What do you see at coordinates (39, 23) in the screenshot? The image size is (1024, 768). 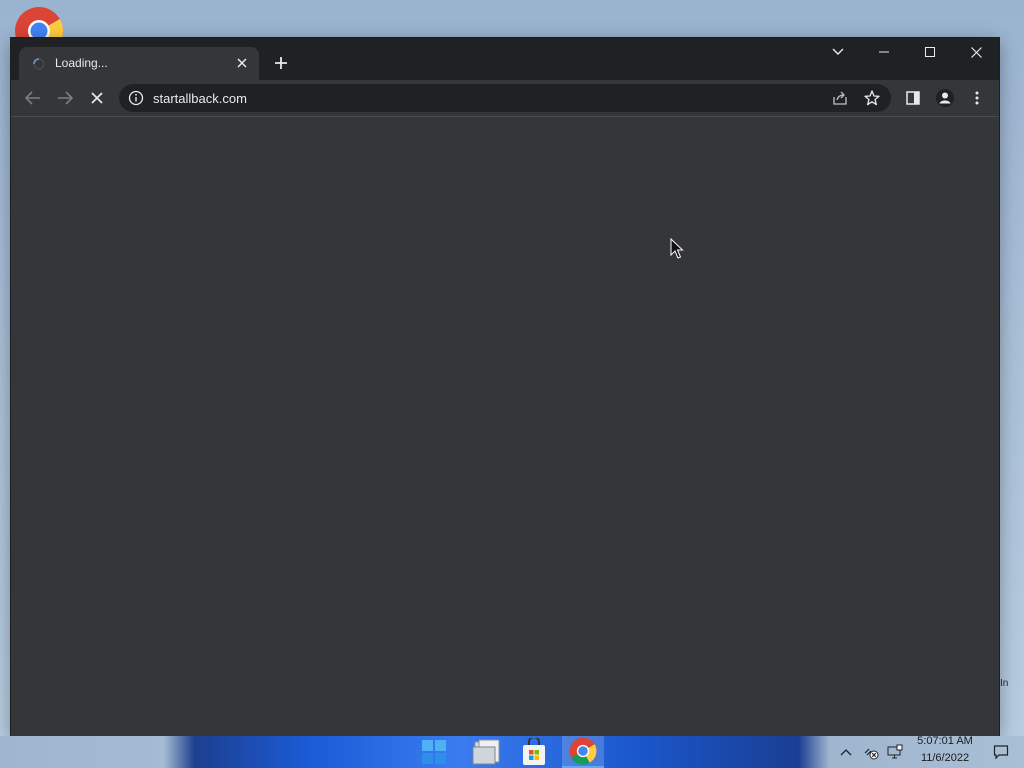 I see `desktop-chrome-icon` at bounding box center [39, 23].